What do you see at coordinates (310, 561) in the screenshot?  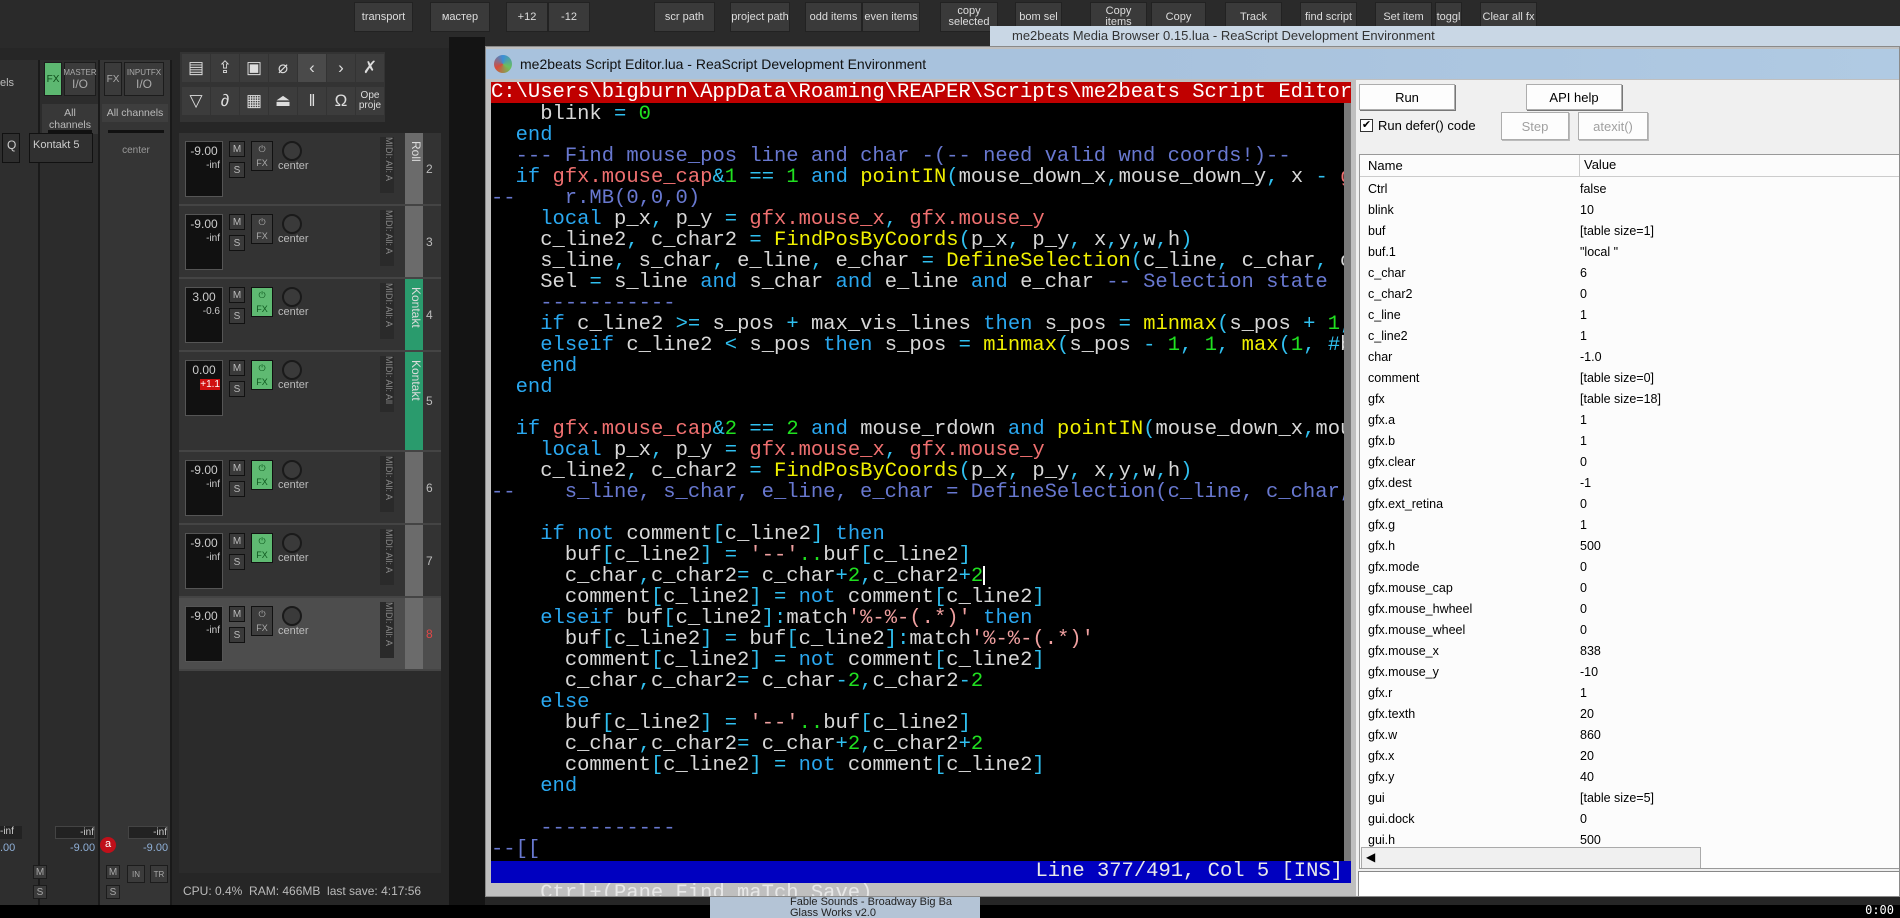 I see `track-row: -9.00 -inf M S ⏻ FX center MIDI: All: A 7` at bounding box center [310, 561].